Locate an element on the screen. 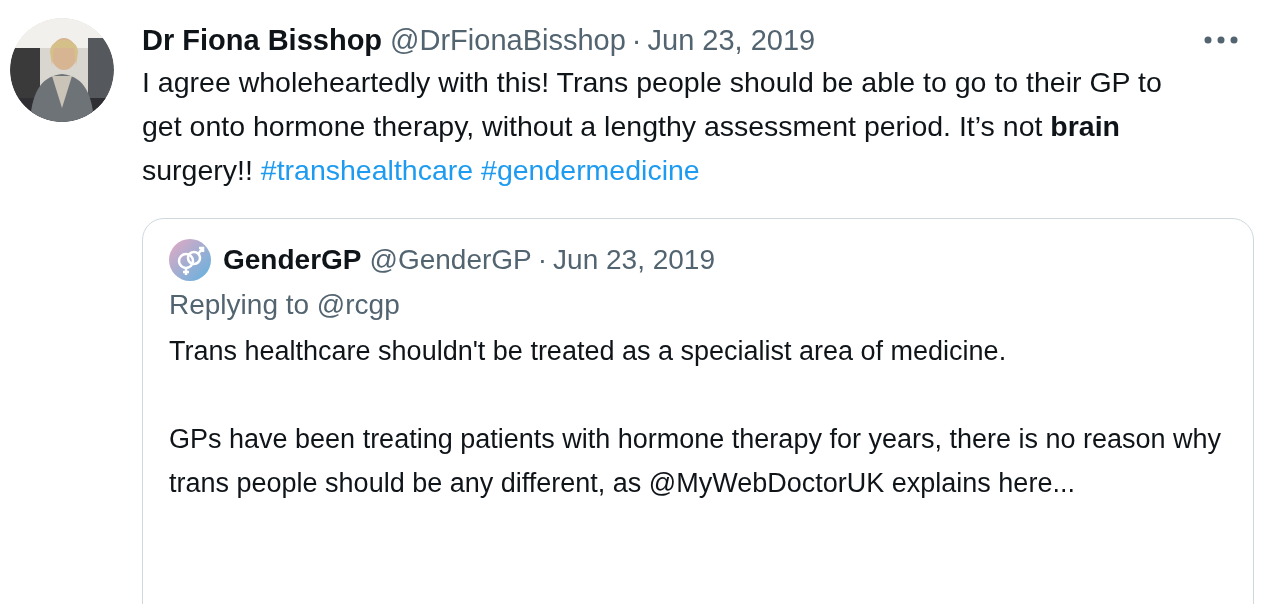 The image size is (1270, 604). author-name: Dr Fiona Bisshop is located at coordinates (262, 40).